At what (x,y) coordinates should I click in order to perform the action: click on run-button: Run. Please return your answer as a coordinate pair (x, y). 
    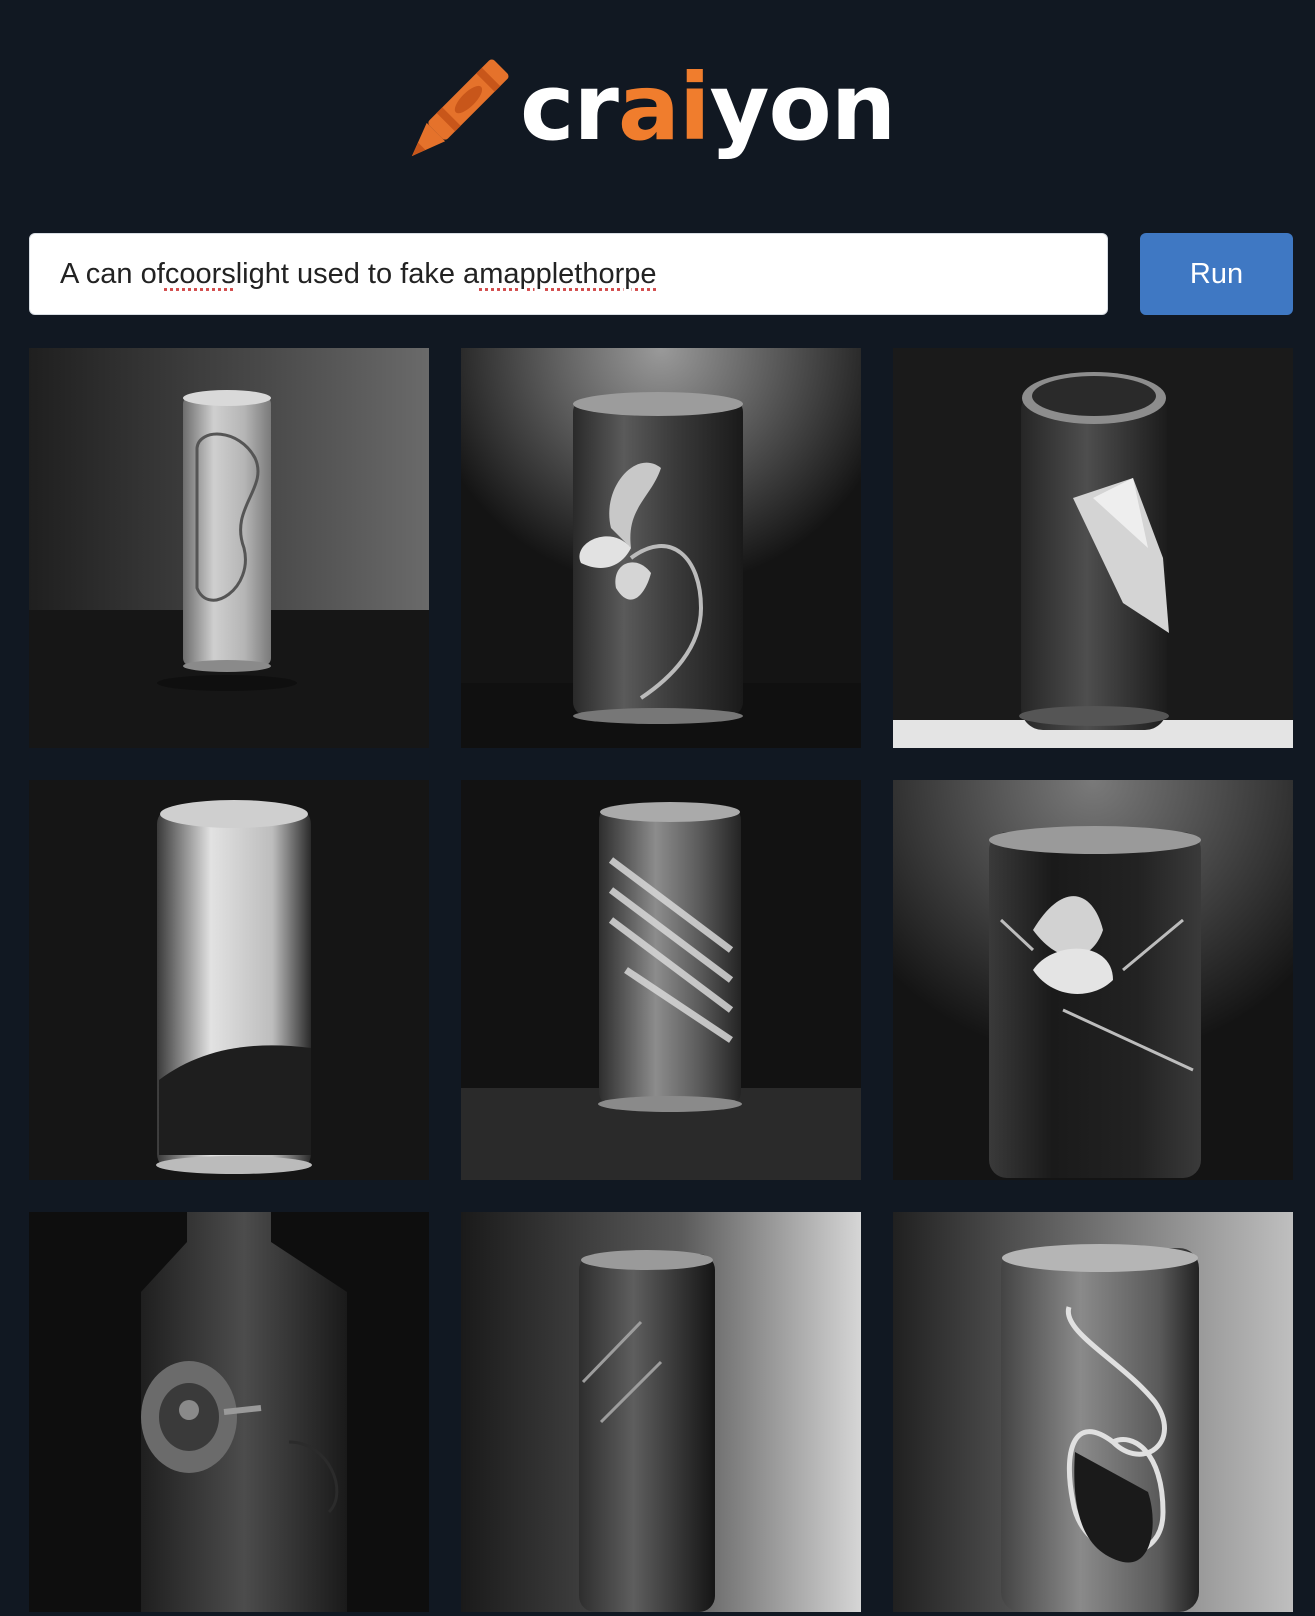
    Looking at the image, I should click on (1216, 274).